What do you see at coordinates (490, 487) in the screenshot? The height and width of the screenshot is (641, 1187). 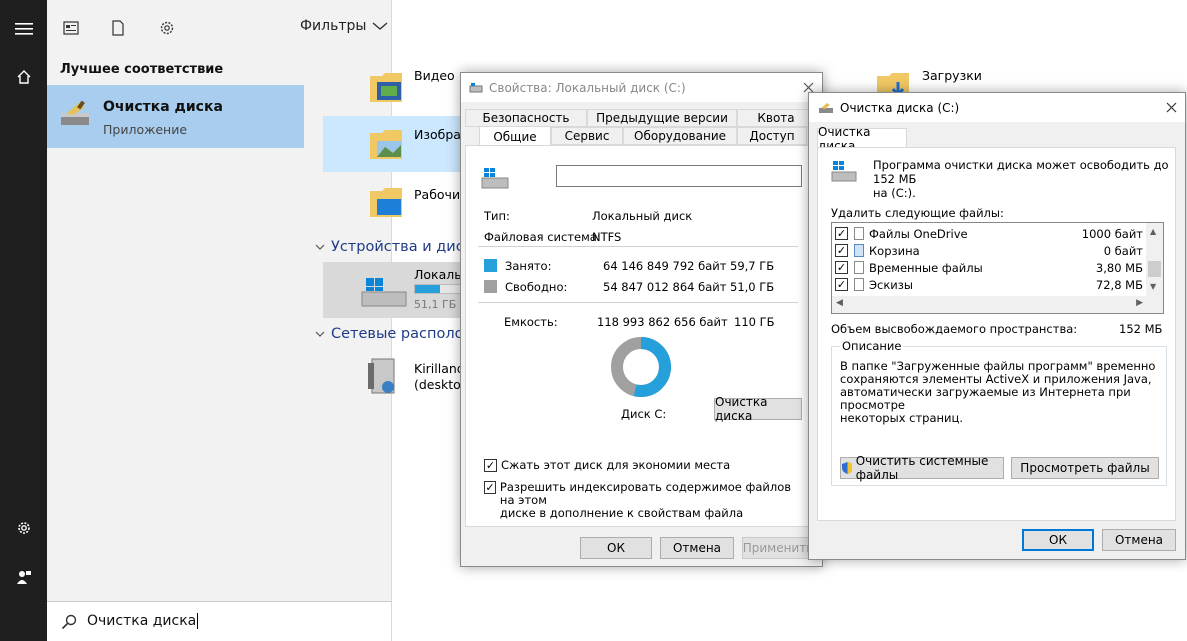 I see `index-checkbox: ✓` at bounding box center [490, 487].